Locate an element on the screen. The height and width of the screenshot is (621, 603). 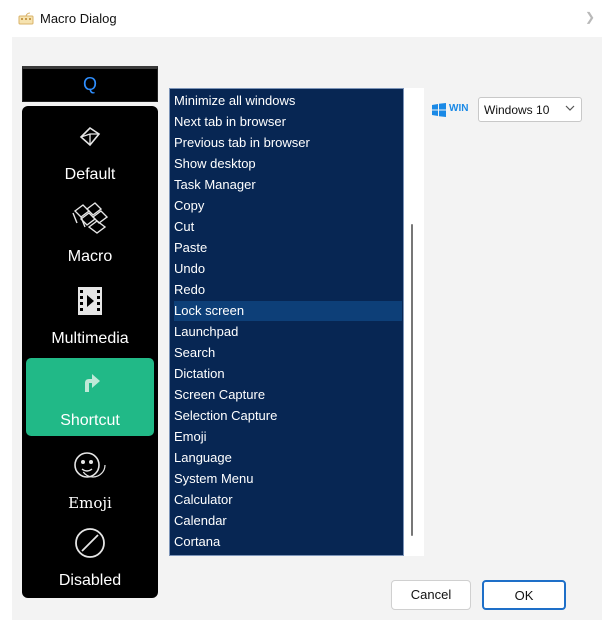
keys-icon is located at coordinates (90, 218).